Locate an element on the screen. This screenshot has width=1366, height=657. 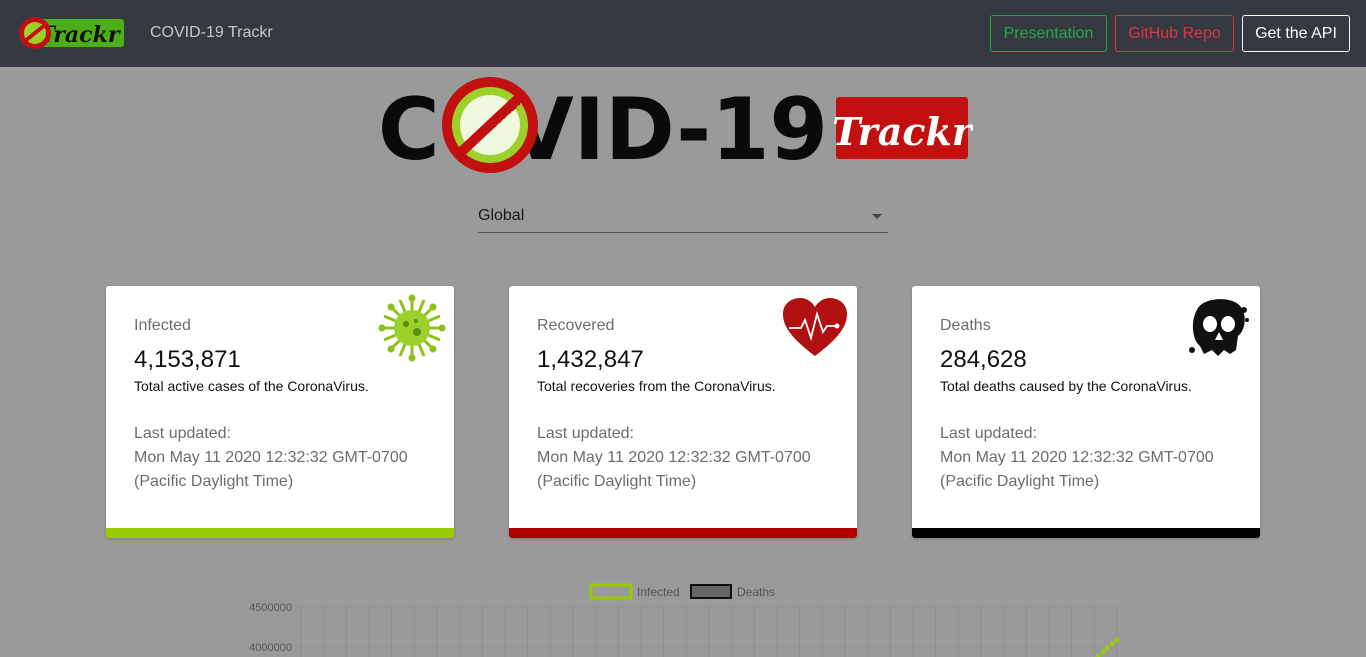
card-description: Total recoveries from the CoronaVirus. is located at coordinates (656, 386).